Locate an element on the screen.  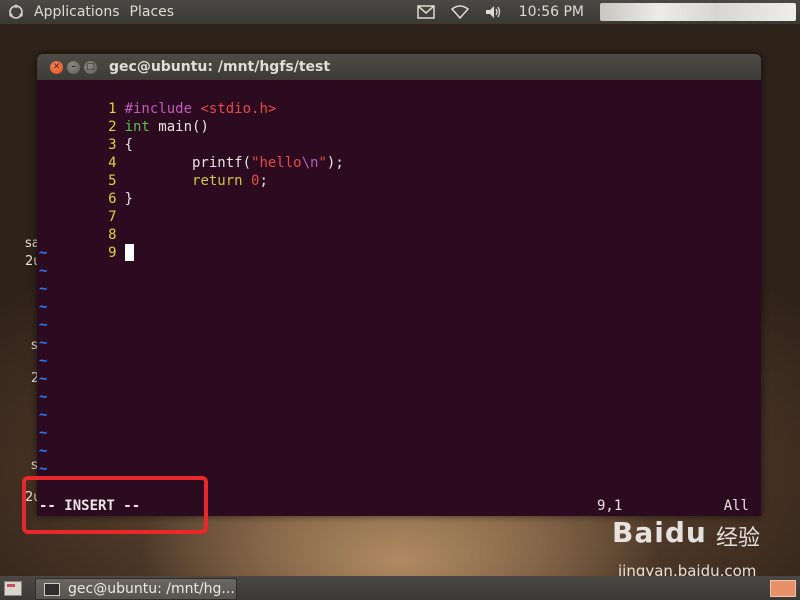
code-text: } is located at coordinates (129, 199).